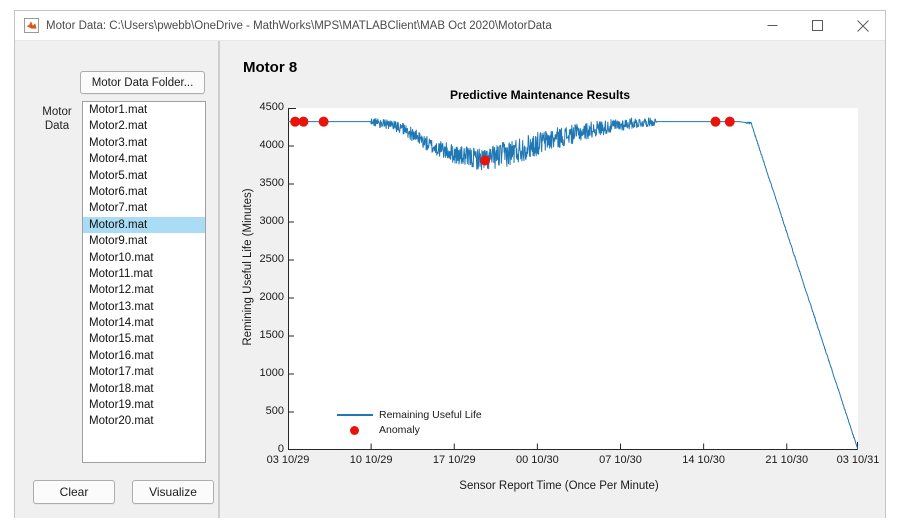 This screenshot has width=900, height=530. Describe the element at coordinates (74, 492) in the screenshot. I see `clear-button: Clear` at that location.